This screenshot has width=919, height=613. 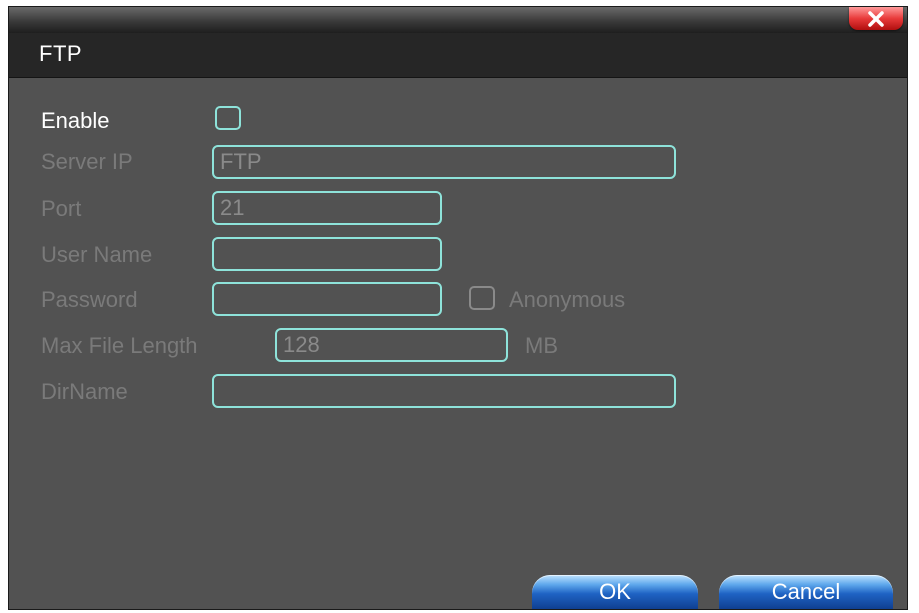 What do you see at coordinates (97, 254) in the screenshot?
I see `user-name-label: User Name` at bounding box center [97, 254].